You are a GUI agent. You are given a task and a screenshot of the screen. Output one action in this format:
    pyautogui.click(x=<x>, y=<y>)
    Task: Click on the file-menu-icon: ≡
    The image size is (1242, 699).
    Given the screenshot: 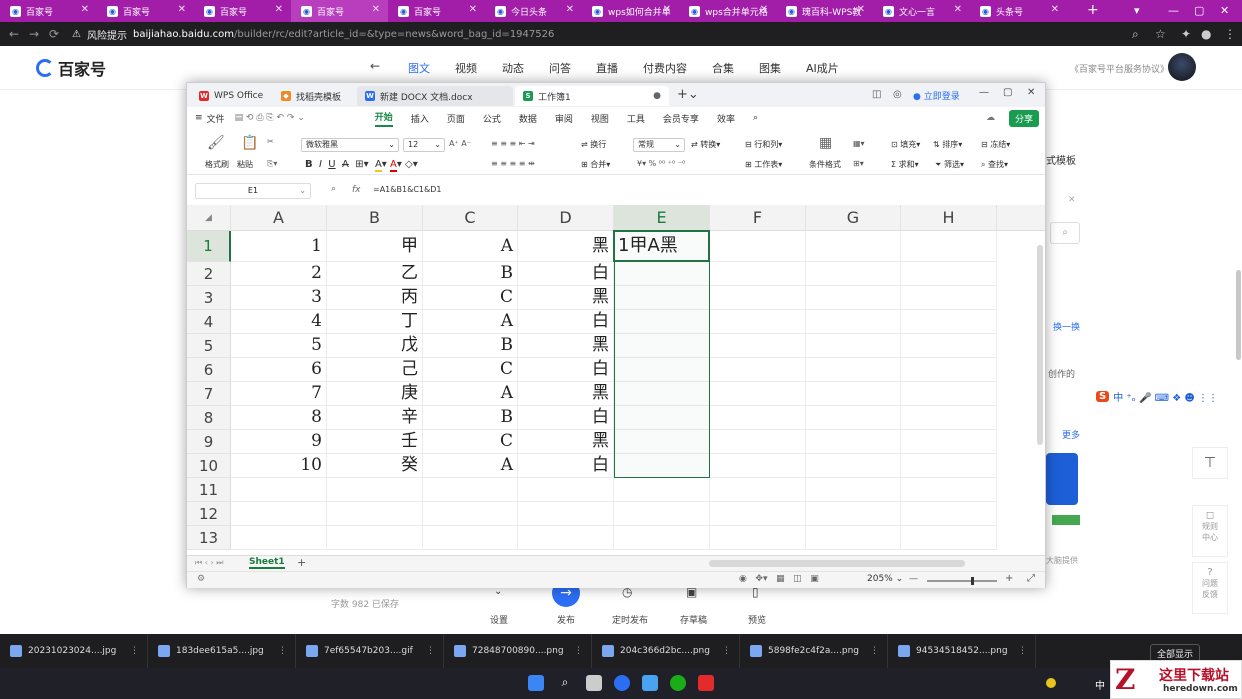 What is the action you would take?
    pyautogui.click(x=199, y=118)
    